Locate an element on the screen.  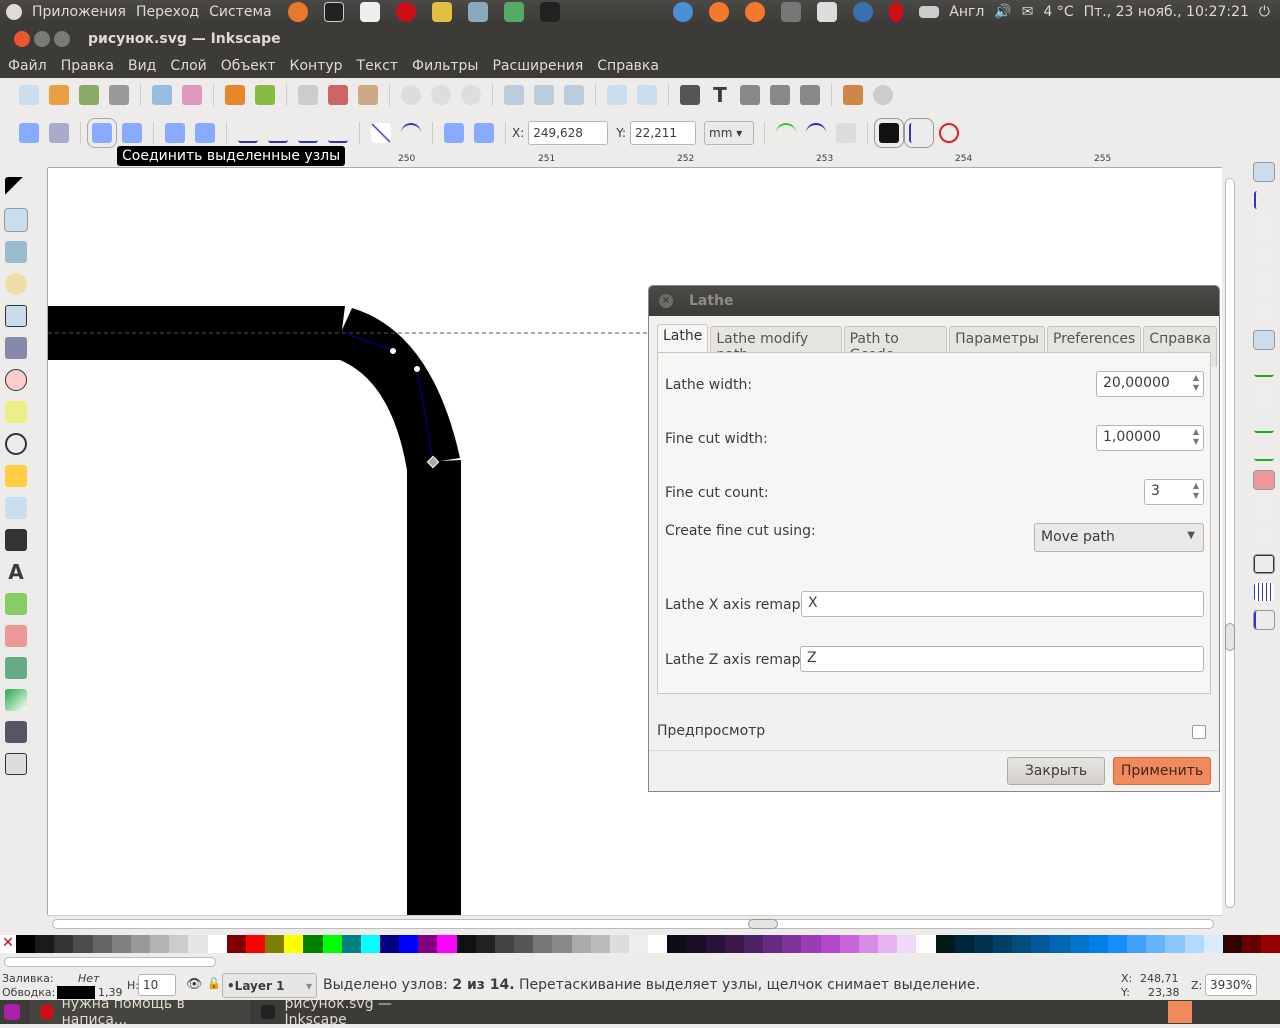
ungroup-icon is located at coordinates (647, 95).